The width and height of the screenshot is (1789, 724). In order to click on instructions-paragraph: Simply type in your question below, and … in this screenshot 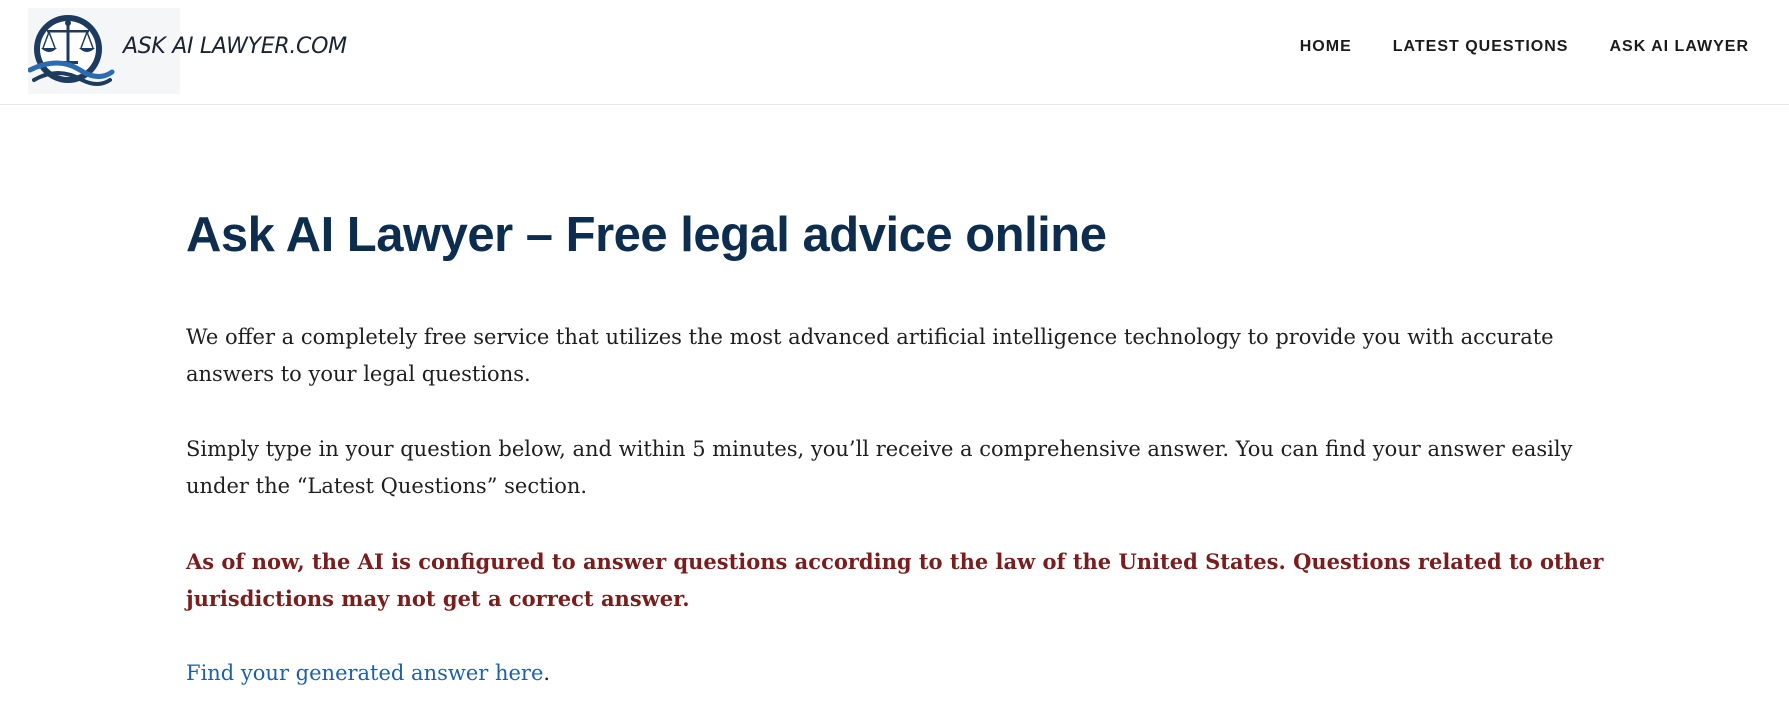, I will do `click(879, 467)`.